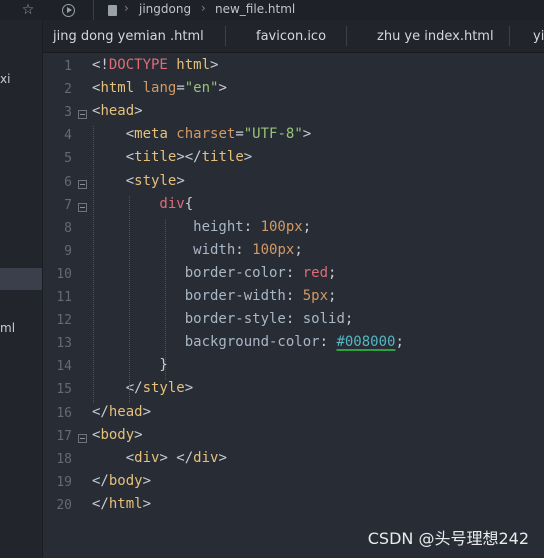 This screenshot has width=544, height=558. What do you see at coordinates (64, 344) in the screenshot?
I see `line-number: 13` at bounding box center [64, 344].